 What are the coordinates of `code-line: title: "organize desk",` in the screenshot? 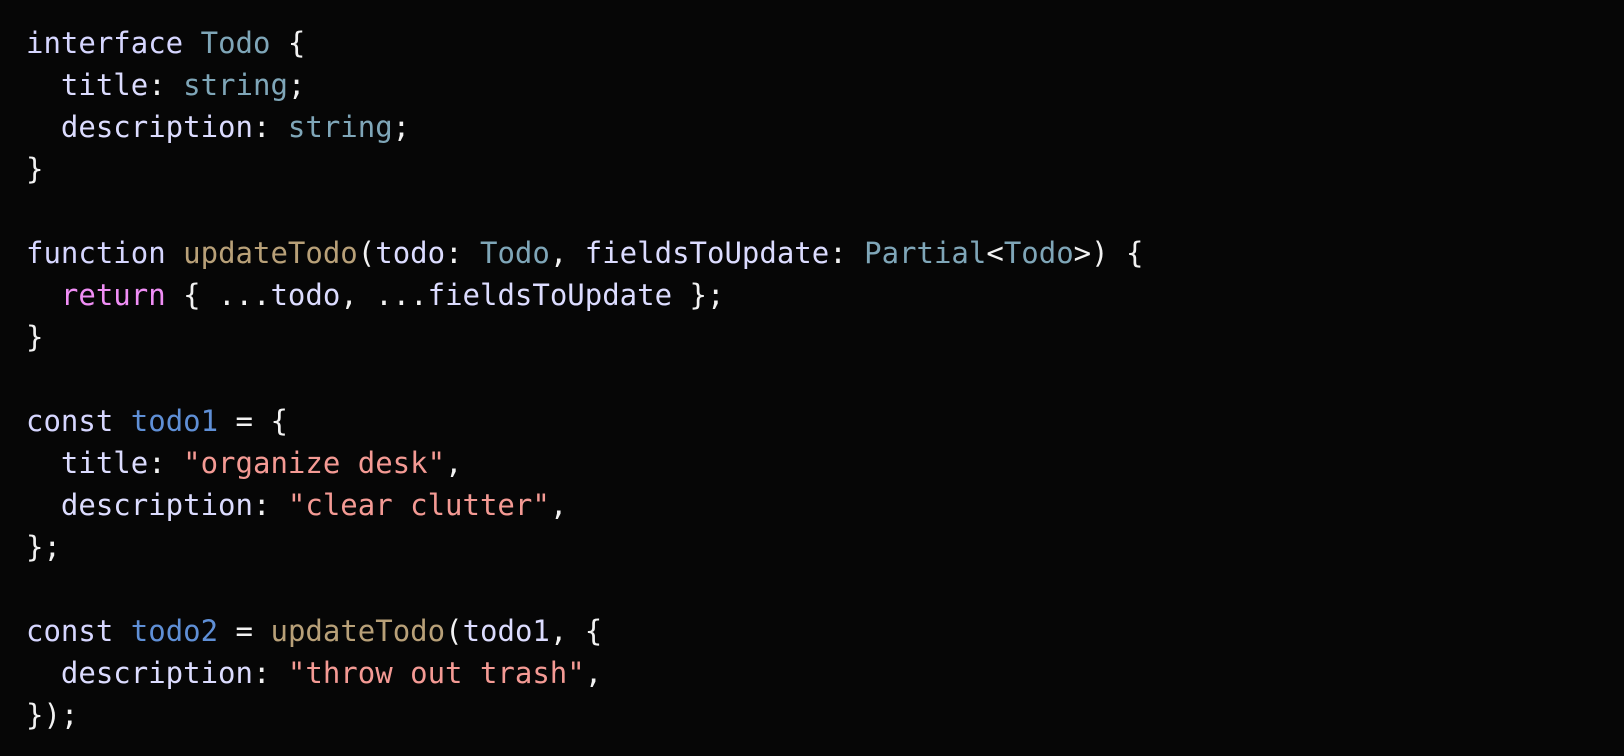 It's located at (812, 463).